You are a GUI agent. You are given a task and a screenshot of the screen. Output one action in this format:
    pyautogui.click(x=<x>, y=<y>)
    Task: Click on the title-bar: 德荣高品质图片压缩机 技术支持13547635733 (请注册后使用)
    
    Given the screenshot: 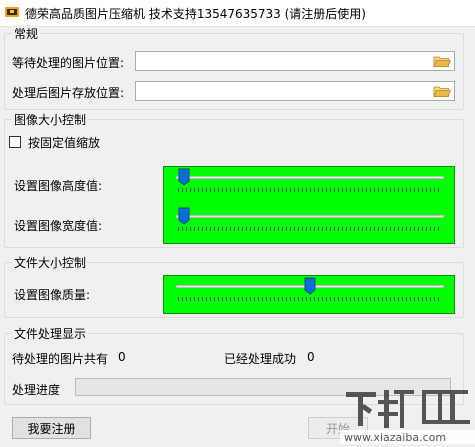 What is the action you would take?
    pyautogui.click(x=237, y=13)
    